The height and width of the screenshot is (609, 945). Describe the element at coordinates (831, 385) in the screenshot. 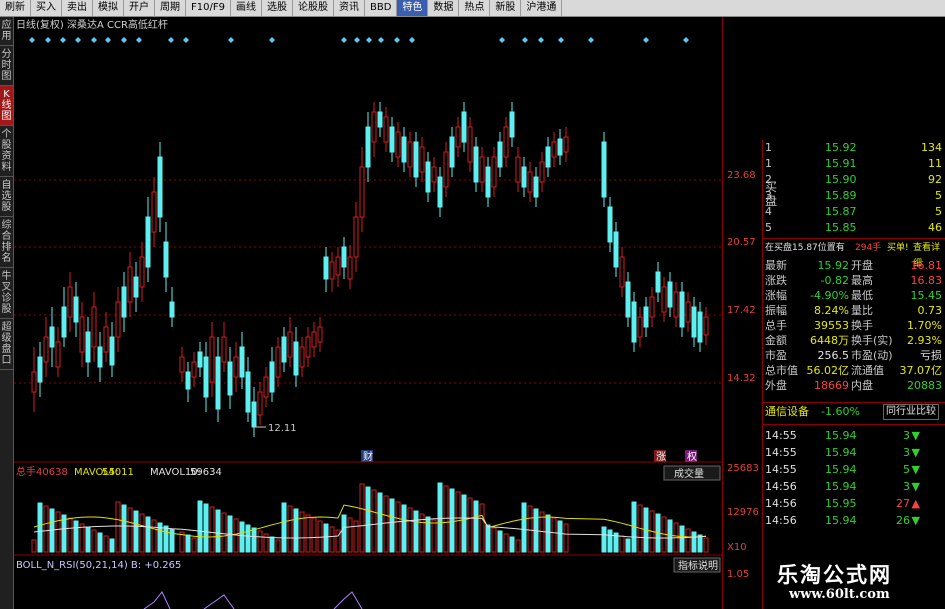

I see `stat-value: 18669` at that location.